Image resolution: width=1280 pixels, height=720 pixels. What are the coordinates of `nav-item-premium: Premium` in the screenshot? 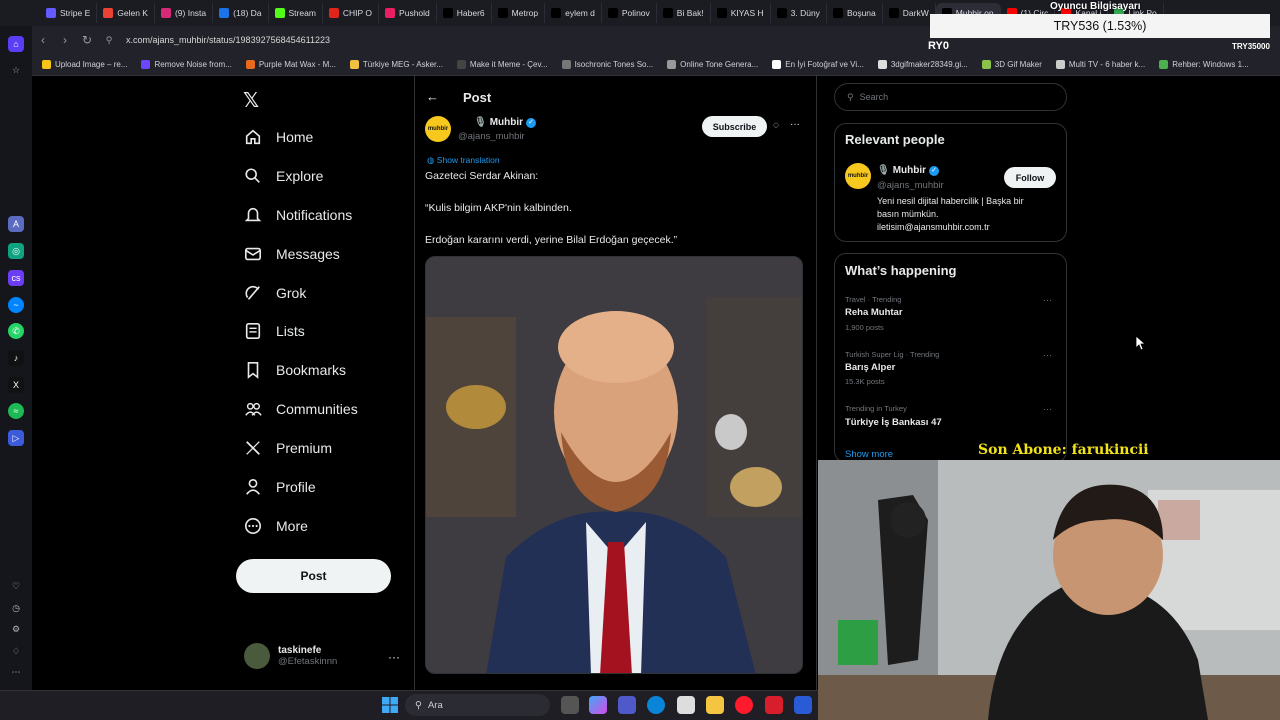 It's located at (288, 448).